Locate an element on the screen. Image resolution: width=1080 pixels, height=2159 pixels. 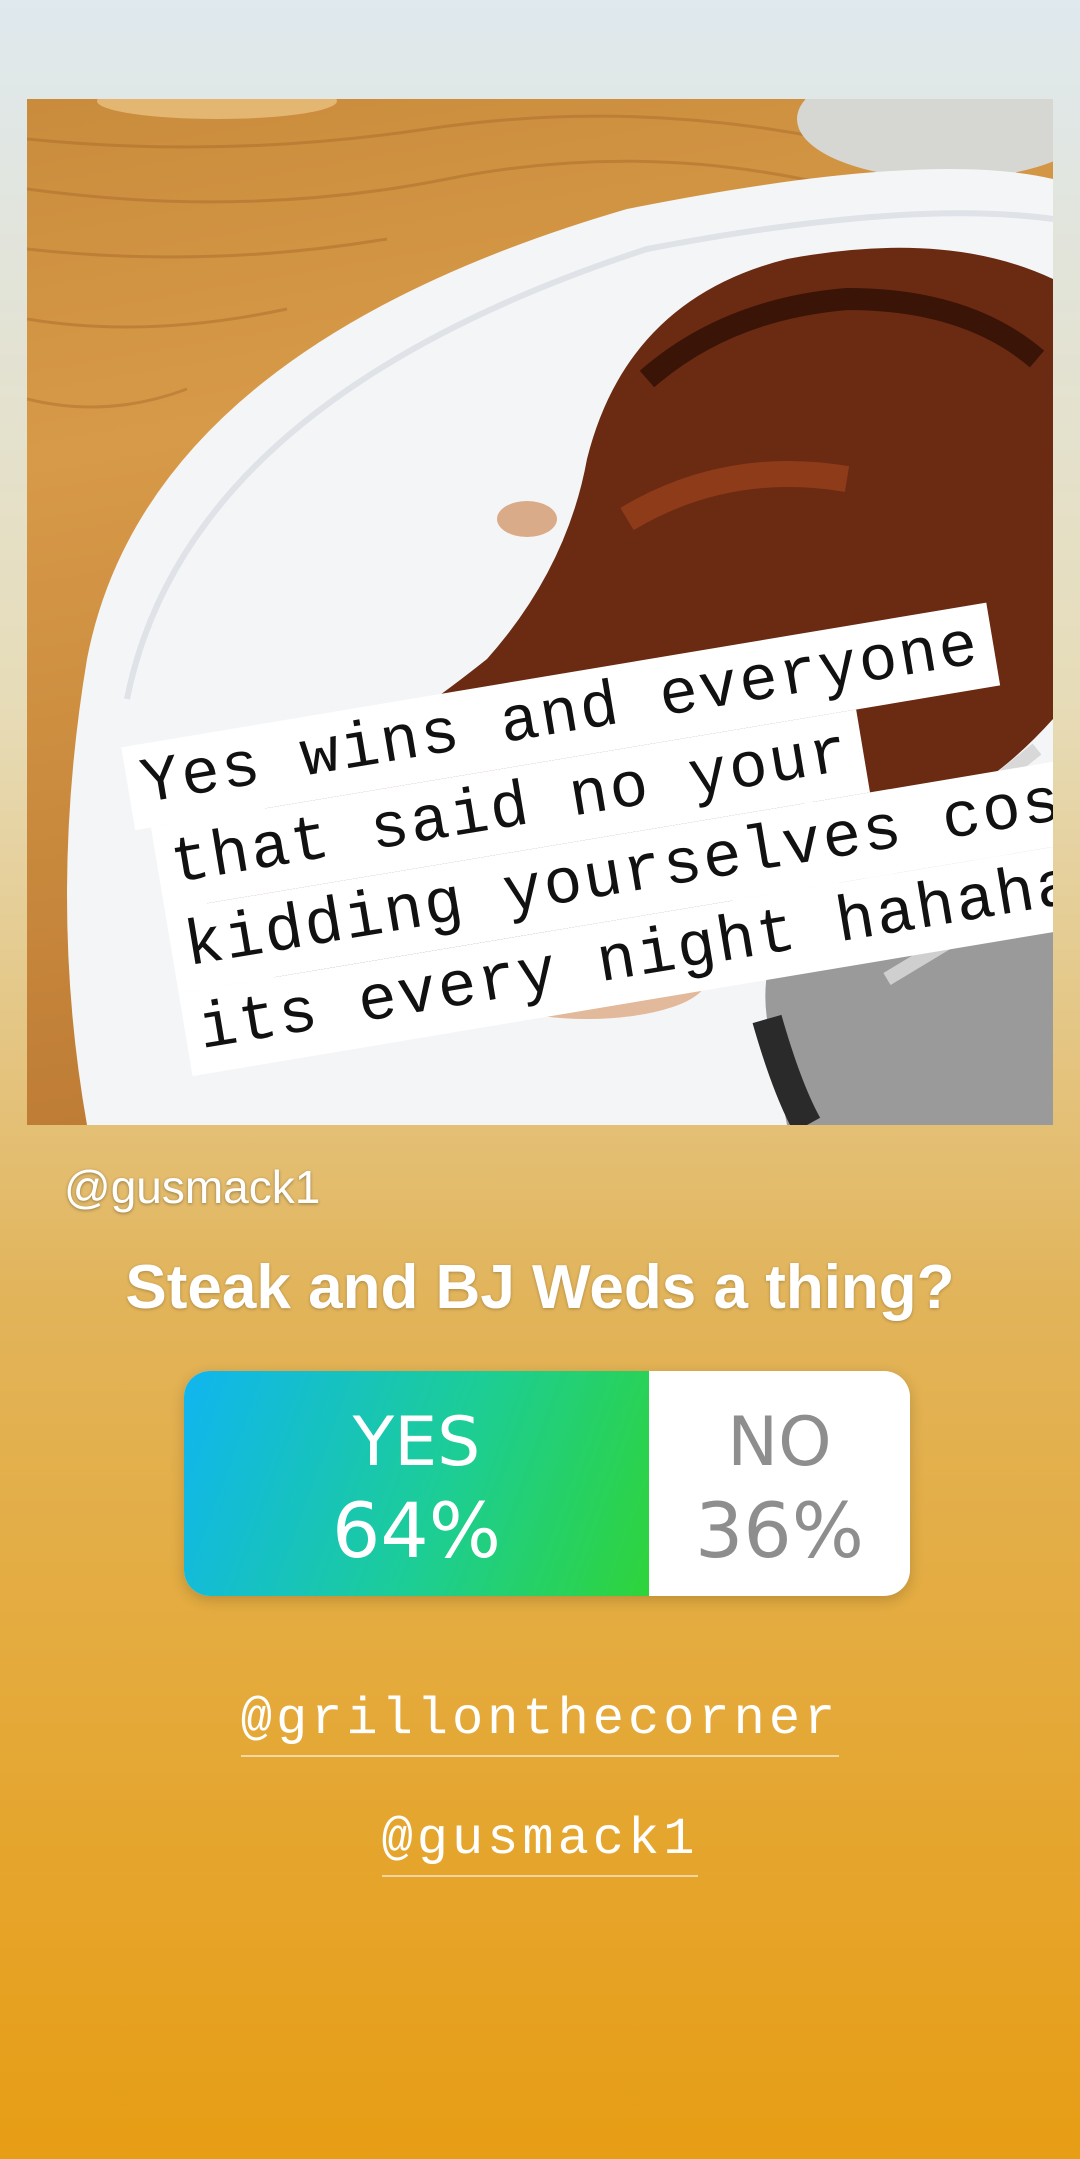
mention-tag-label: @gusmack1 is located at coordinates (540, 1843).